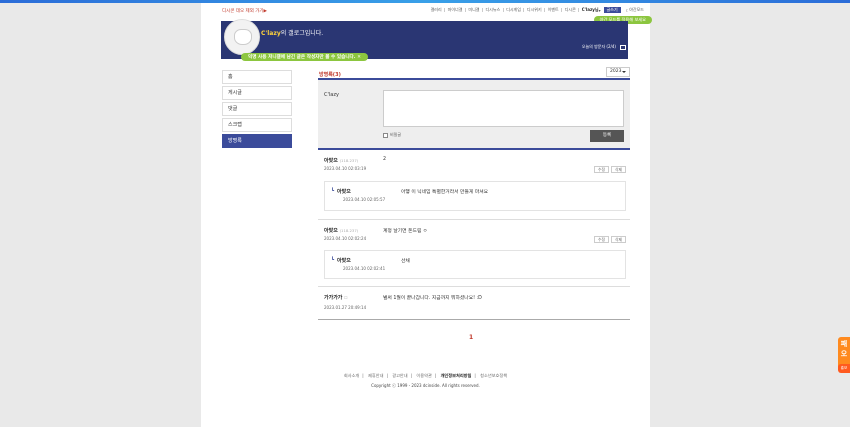 The width and height of the screenshot is (850, 427). What do you see at coordinates (623, 47) in the screenshot?
I see `calendar-icon` at bounding box center [623, 47].